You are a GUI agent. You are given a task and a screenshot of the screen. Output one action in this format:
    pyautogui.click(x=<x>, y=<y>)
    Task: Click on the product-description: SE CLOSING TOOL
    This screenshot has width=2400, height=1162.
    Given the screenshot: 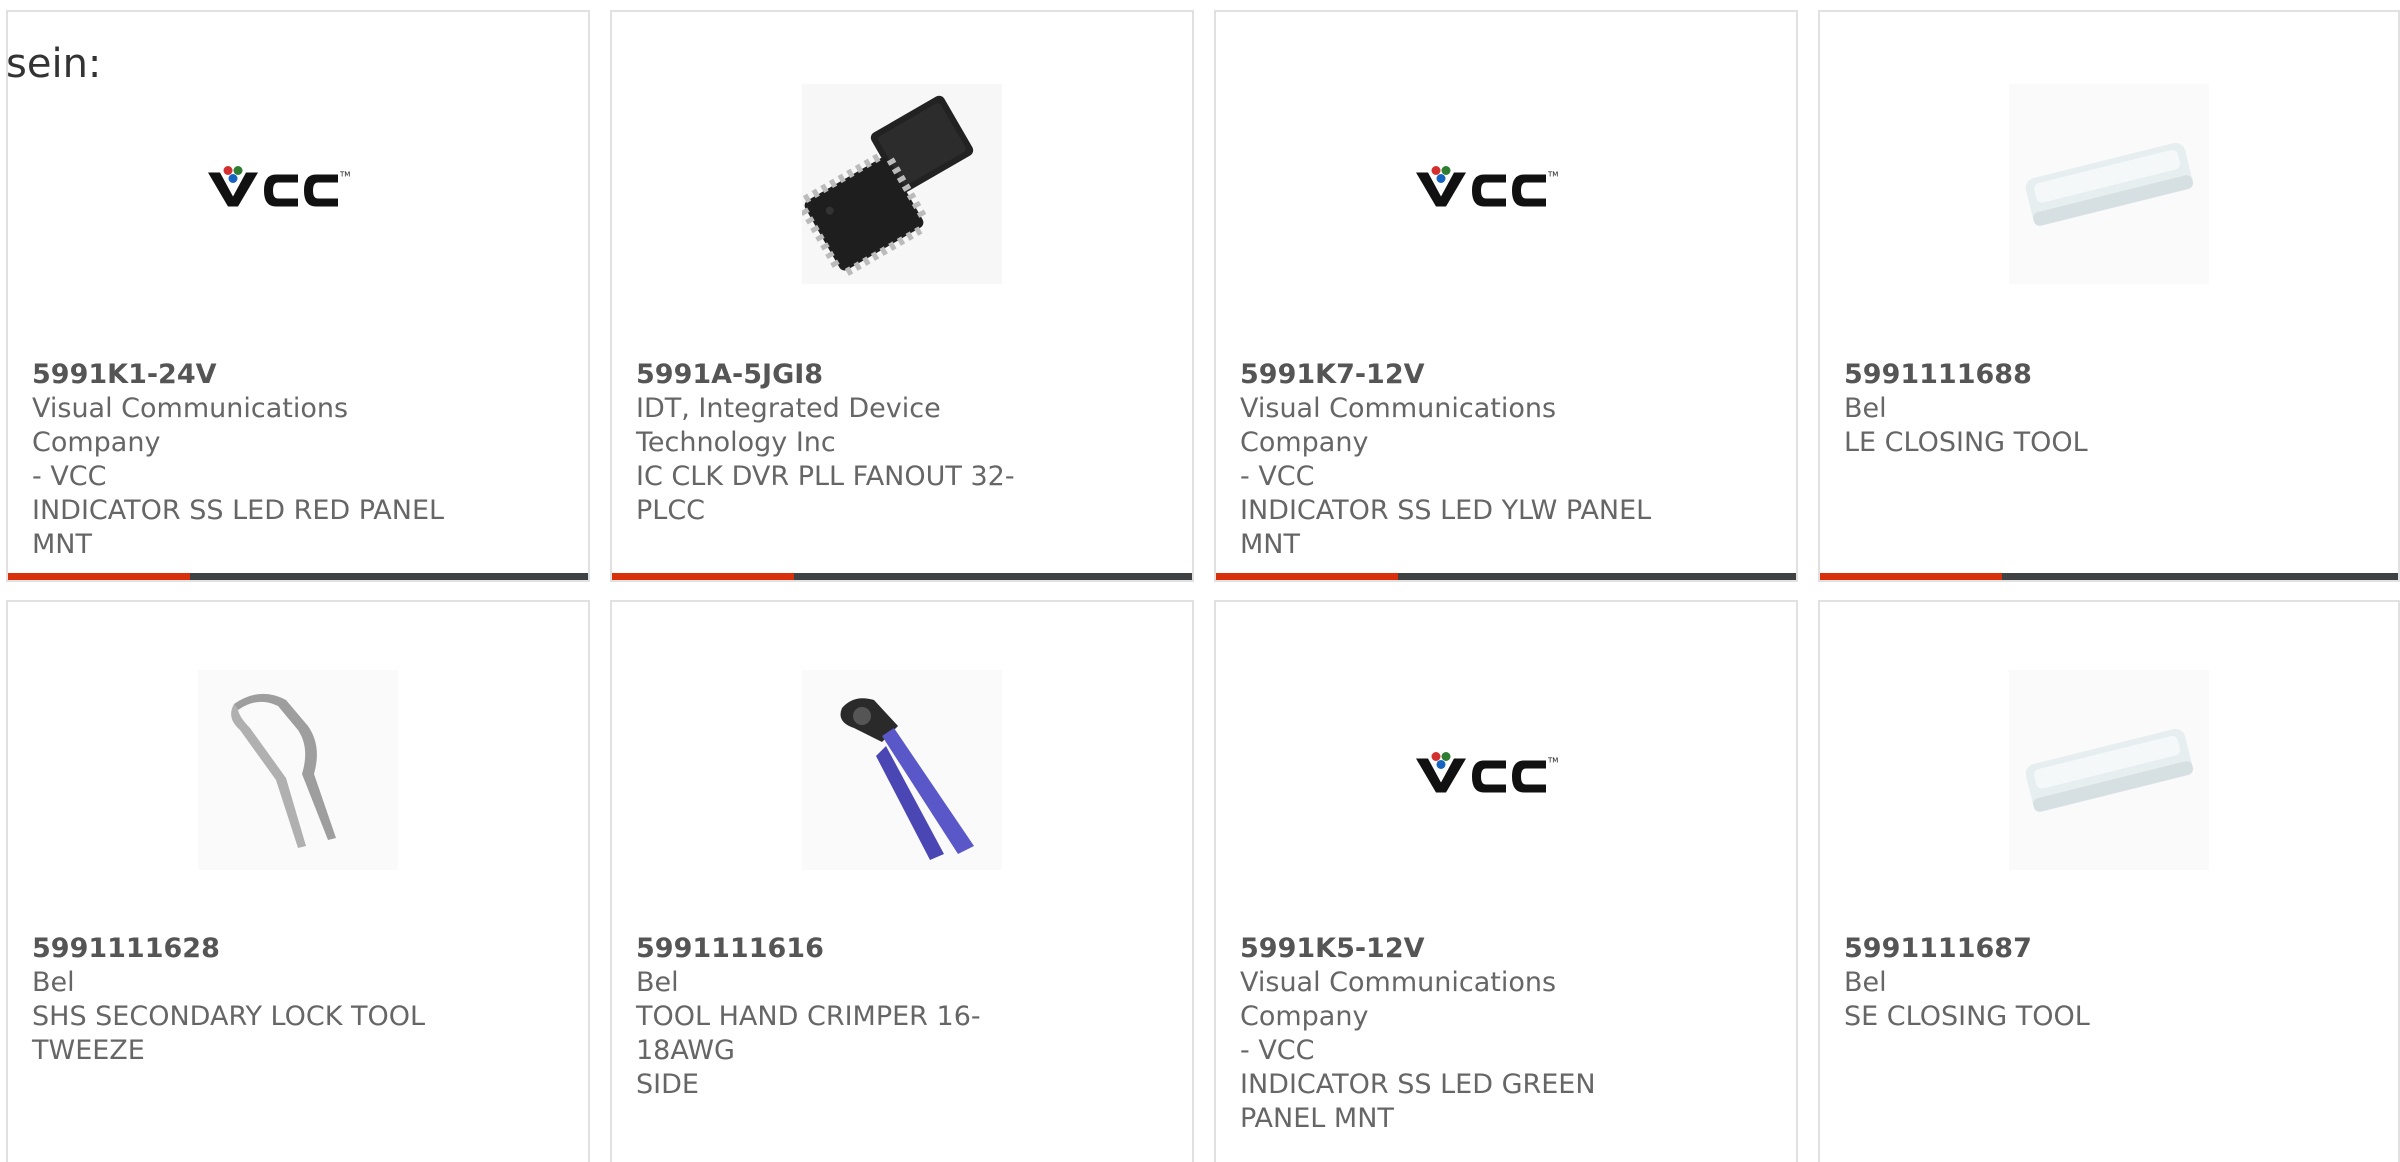 What is the action you would take?
    pyautogui.click(x=1967, y=1016)
    